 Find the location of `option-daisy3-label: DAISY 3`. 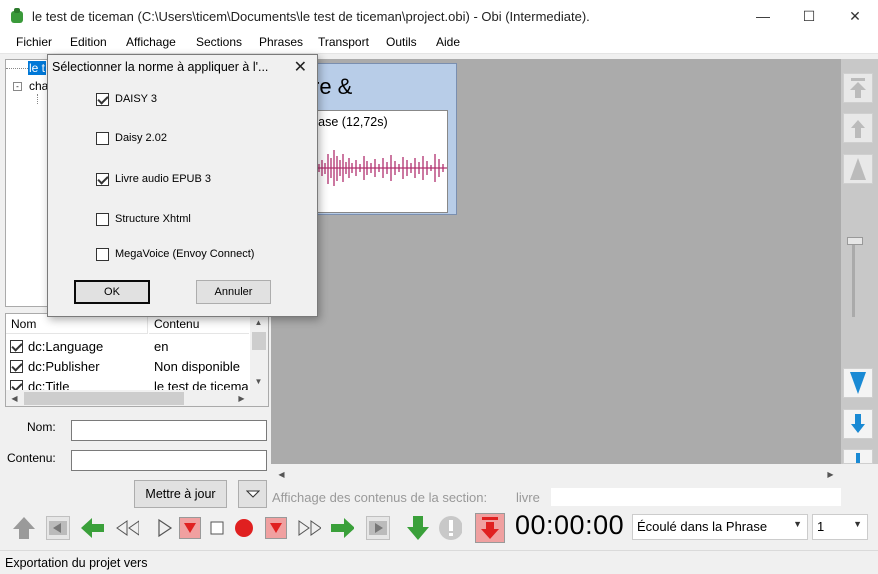

option-daisy3-label: DAISY 3 is located at coordinates (136, 99).